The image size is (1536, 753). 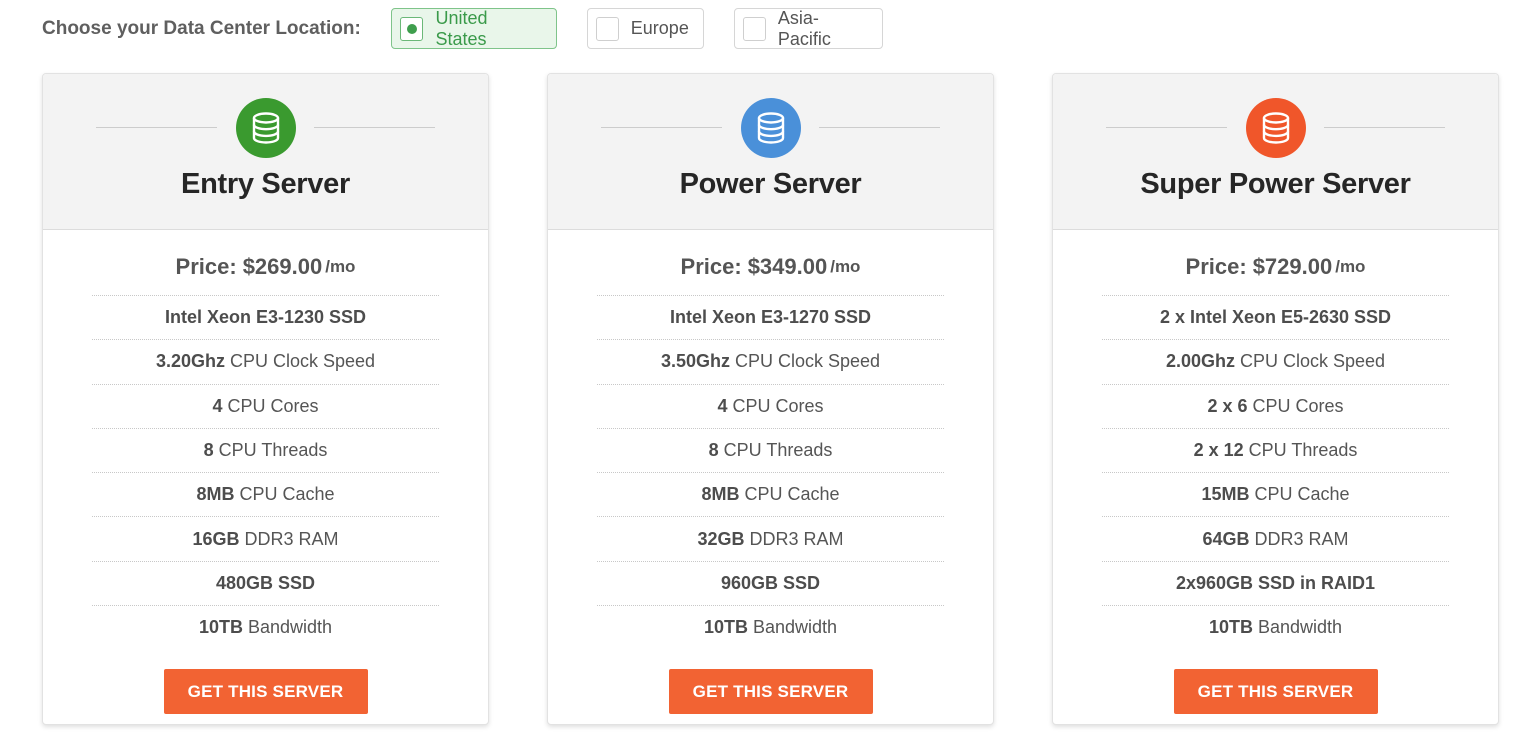 I want to click on feature-row: 480GB SSD, so click(x=265, y=584).